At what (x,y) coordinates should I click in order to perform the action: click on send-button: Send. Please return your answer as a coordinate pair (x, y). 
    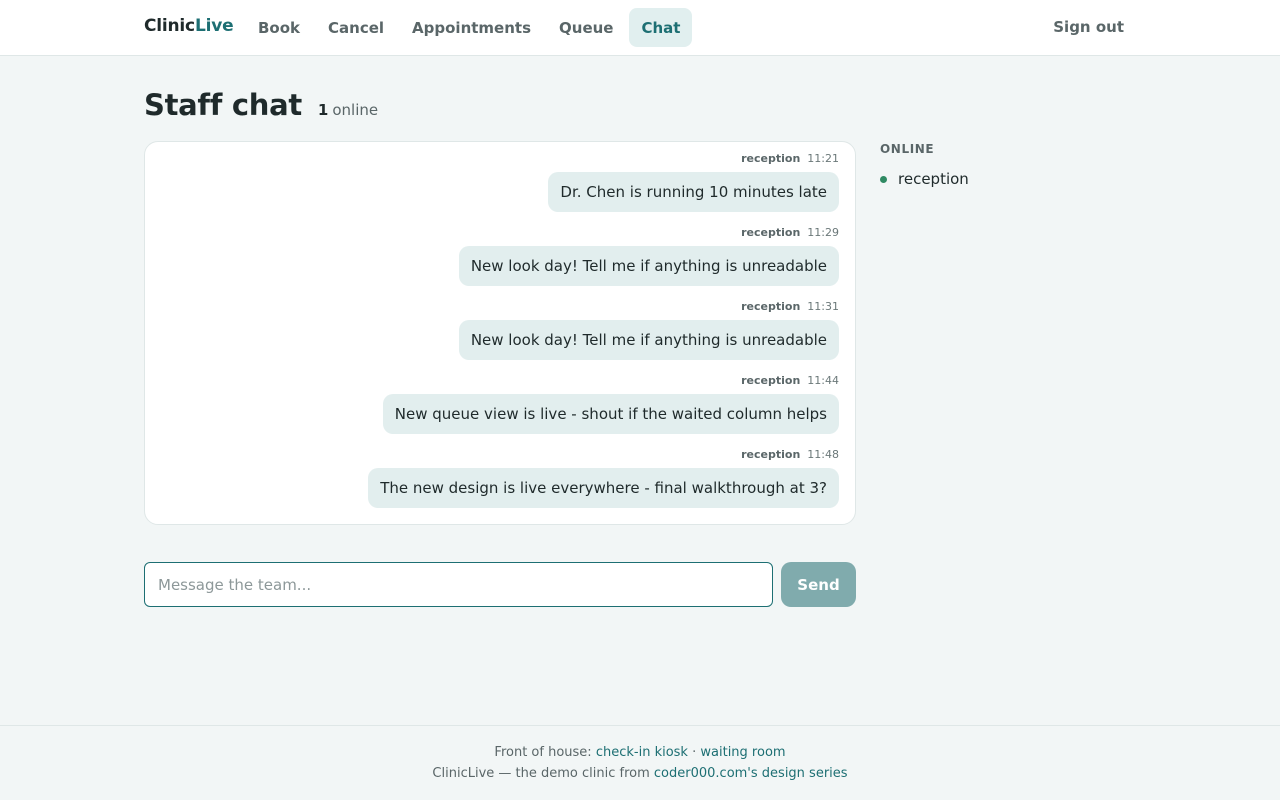
    Looking at the image, I should click on (818, 584).